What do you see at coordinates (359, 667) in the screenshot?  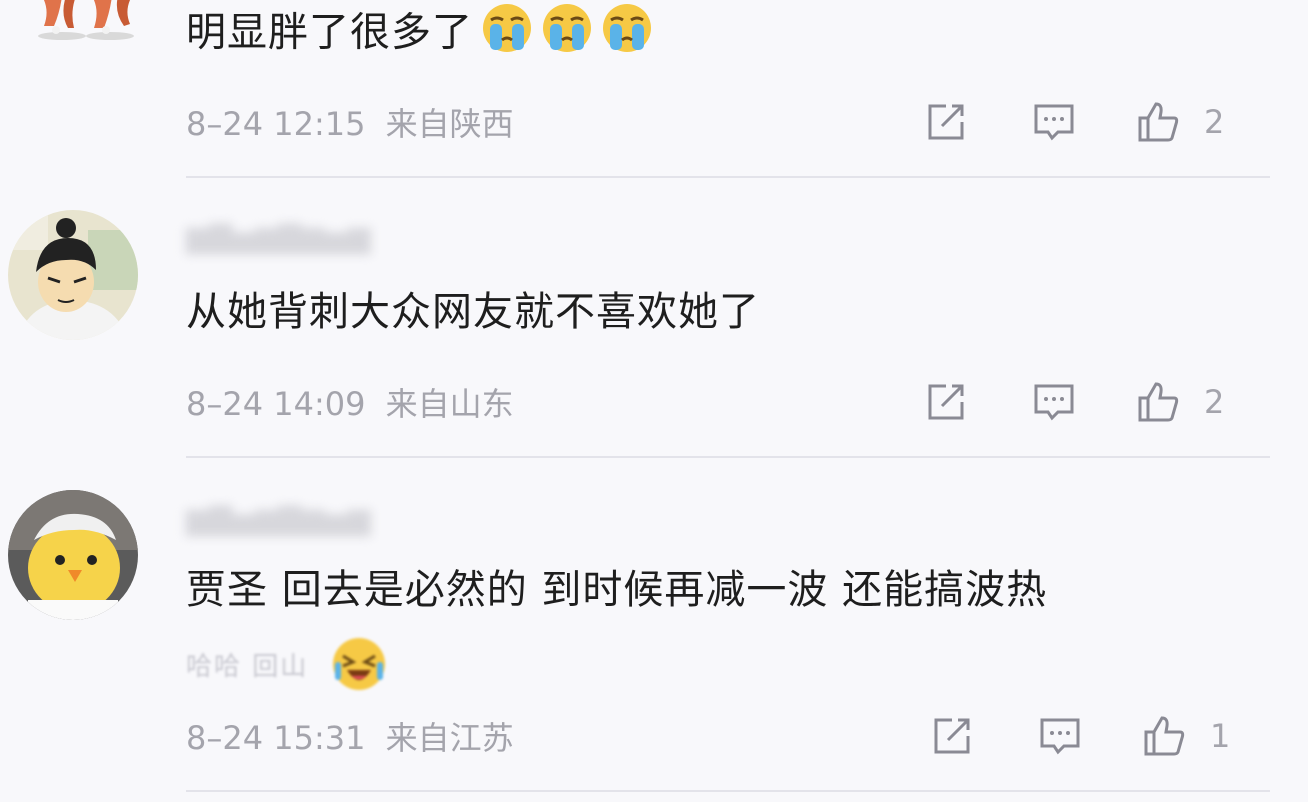 I see `laughing-emoji-icon` at bounding box center [359, 667].